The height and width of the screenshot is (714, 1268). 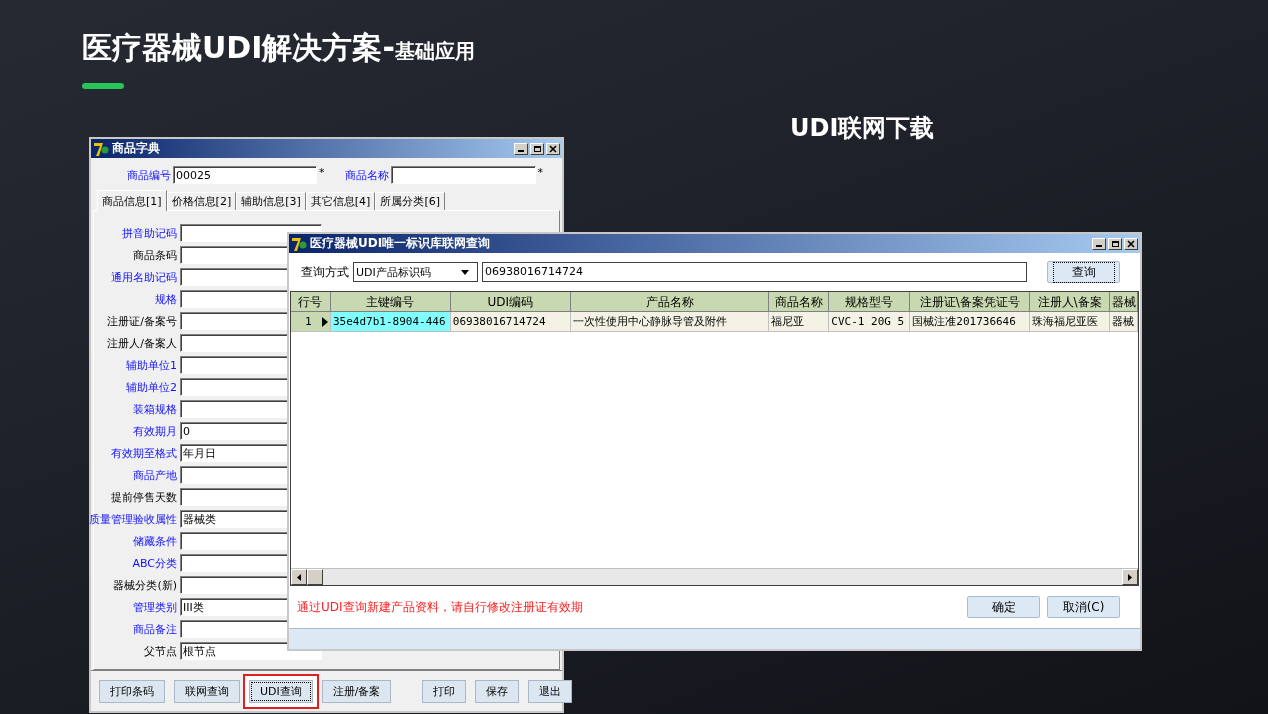 I want to click on field-label: 辅助单位2, so click(x=151, y=387).